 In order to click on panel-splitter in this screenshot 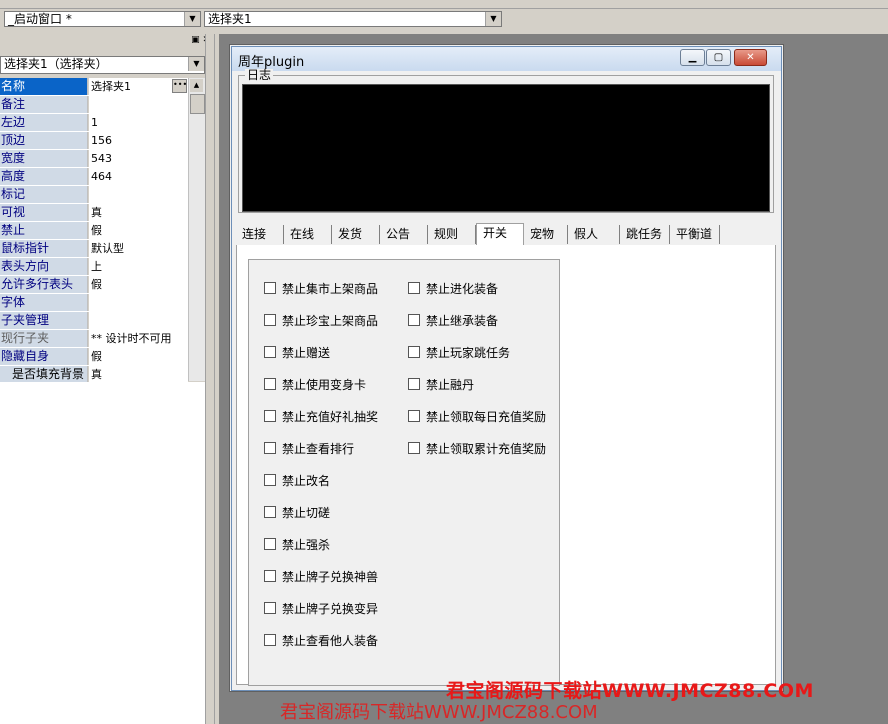, I will do `click(210, 379)`.